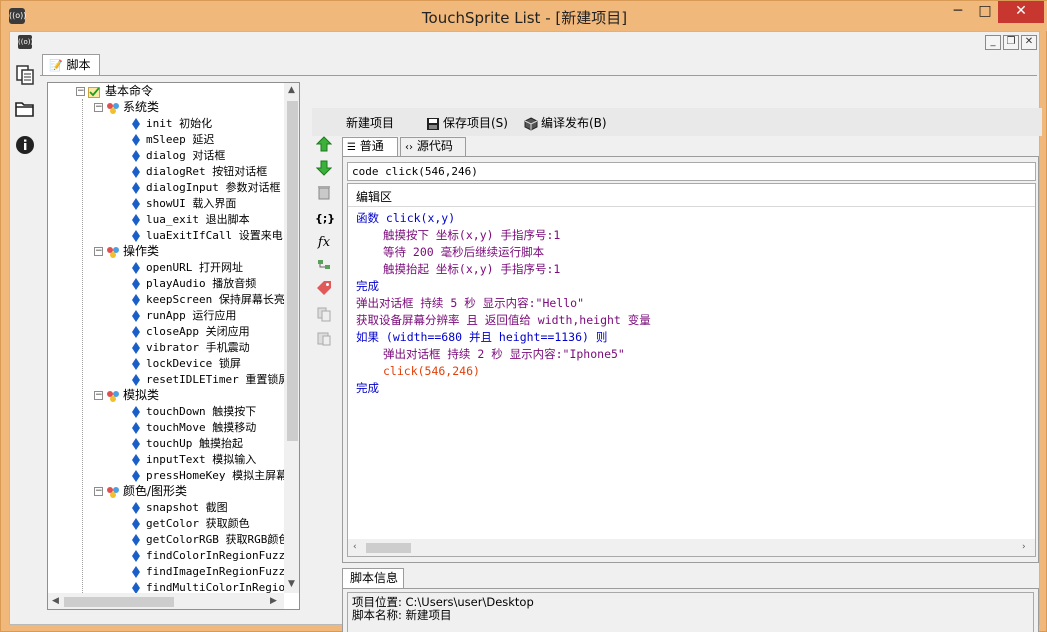 This screenshot has height=632, width=1047. I want to click on folder-icon, so click(25, 109).